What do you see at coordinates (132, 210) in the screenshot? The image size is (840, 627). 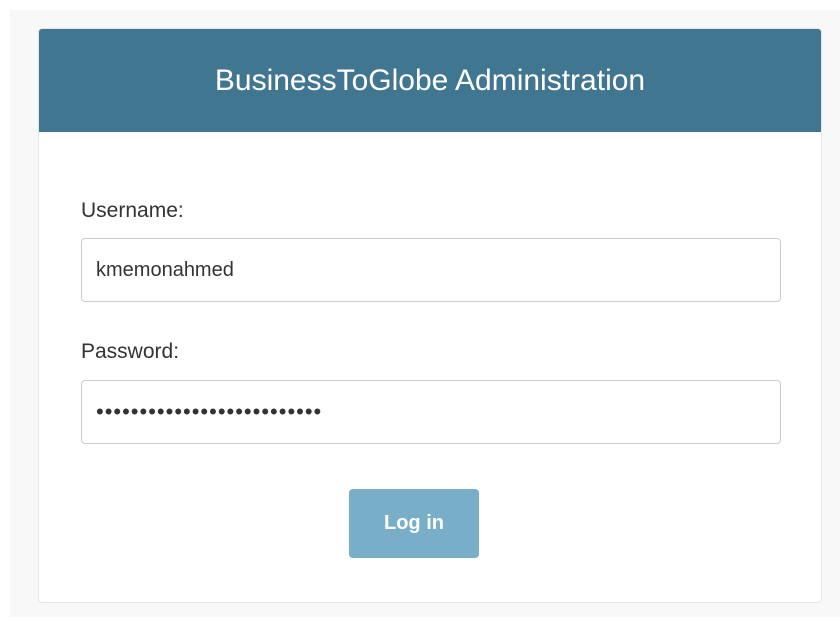 I see `username-label: Username:` at bounding box center [132, 210].